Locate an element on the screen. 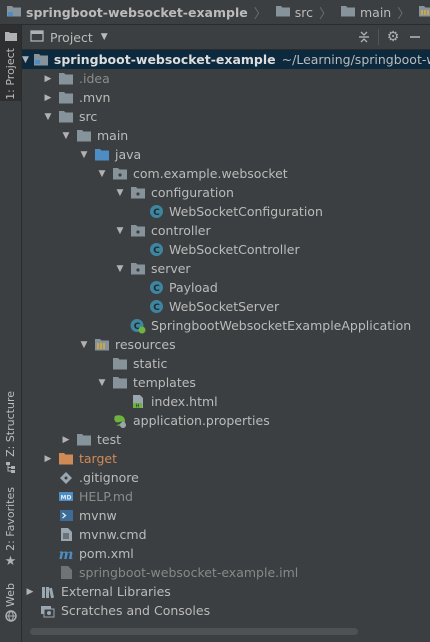  tree-row: ▼ templates is located at coordinates (226, 382).